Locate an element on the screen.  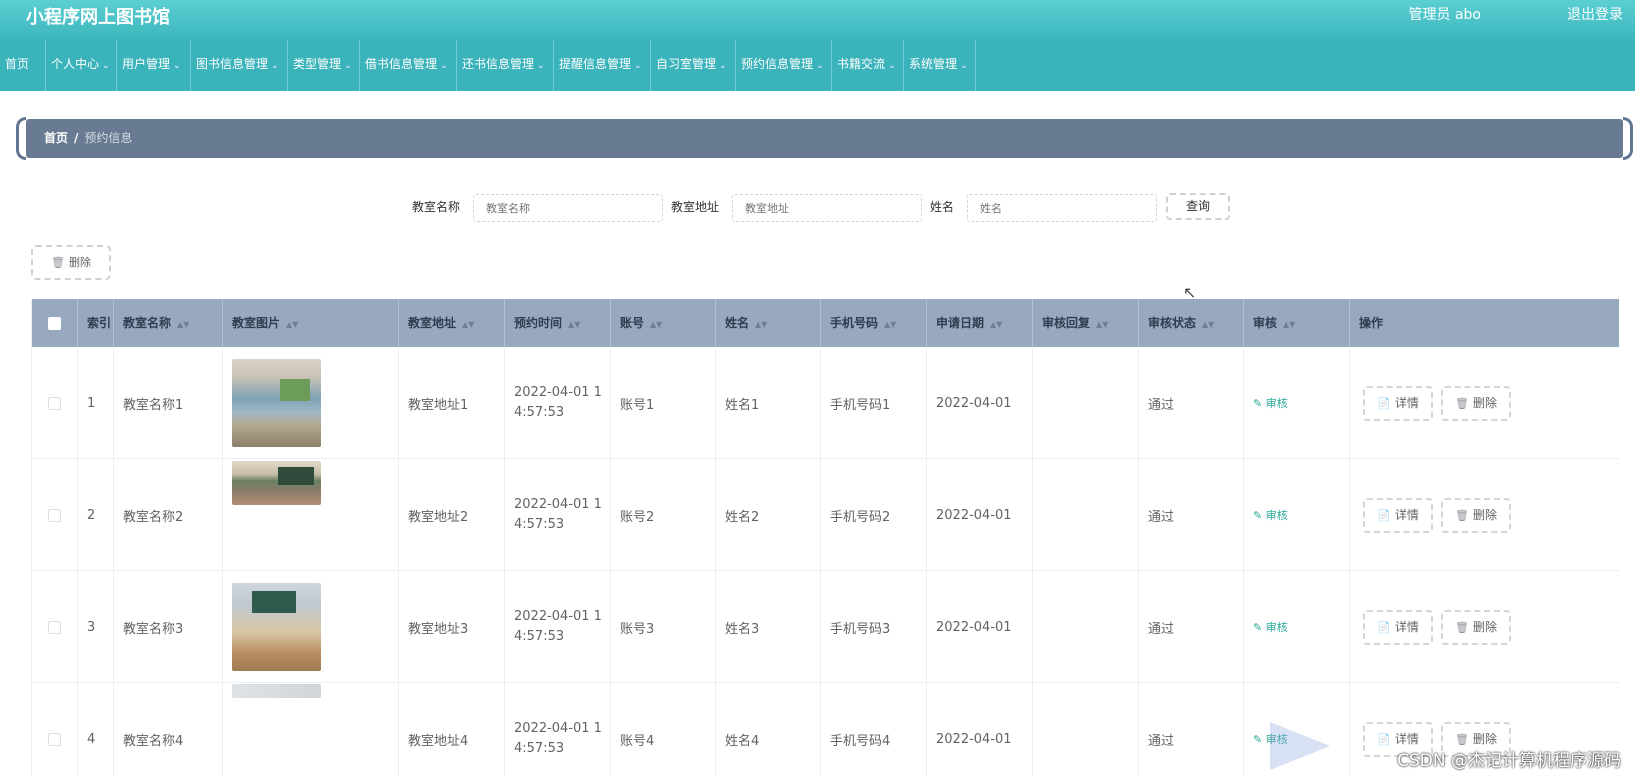
col-label: 教室地址 is located at coordinates (432, 323).